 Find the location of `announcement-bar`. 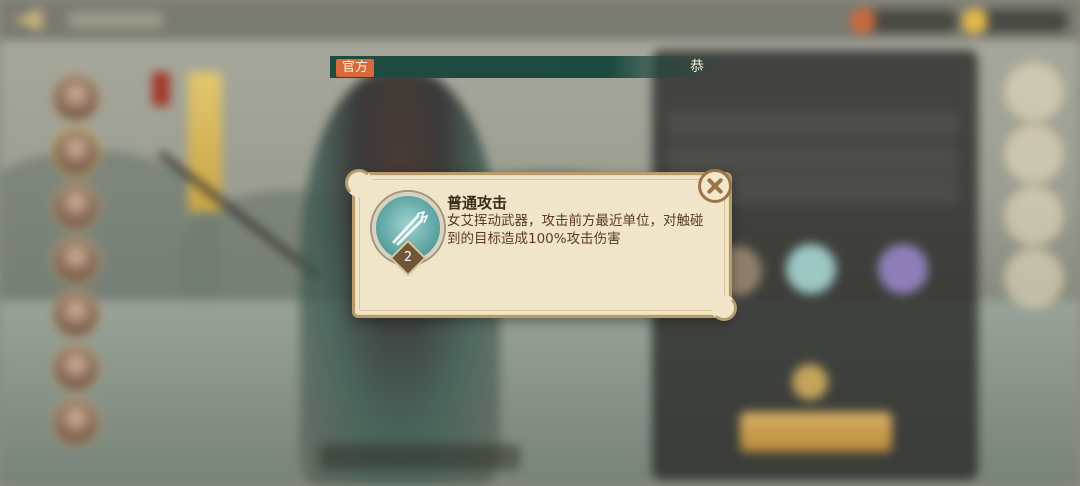

announcement-bar is located at coordinates (530, 67).